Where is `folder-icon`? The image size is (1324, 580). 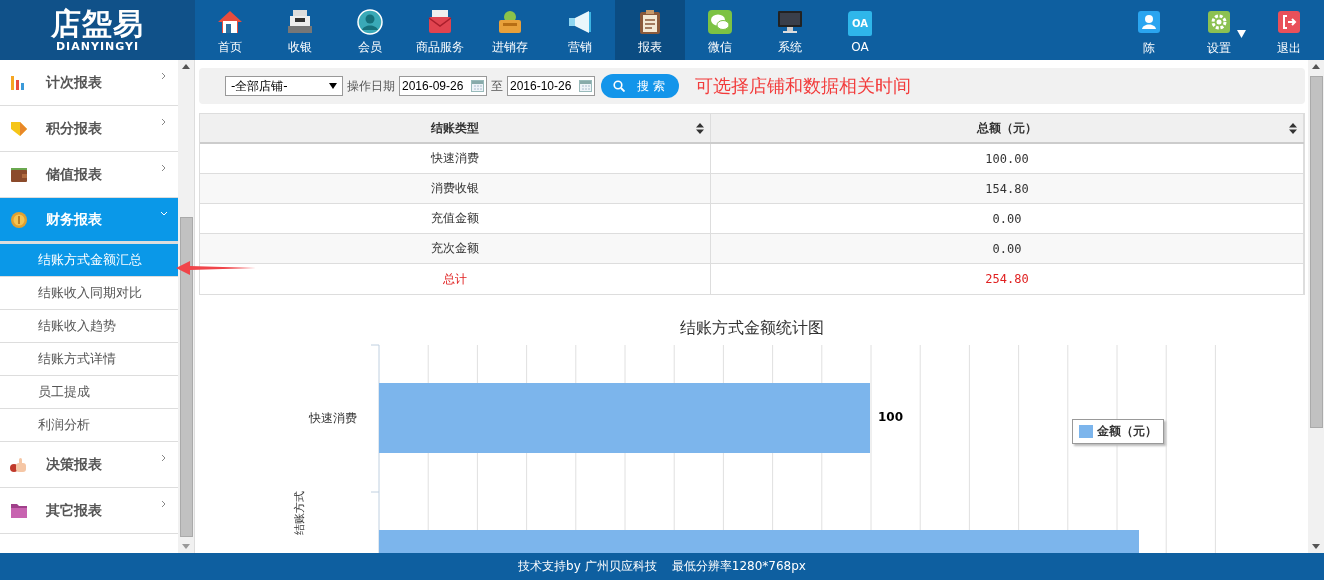 folder-icon is located at coordinates (19, 510).